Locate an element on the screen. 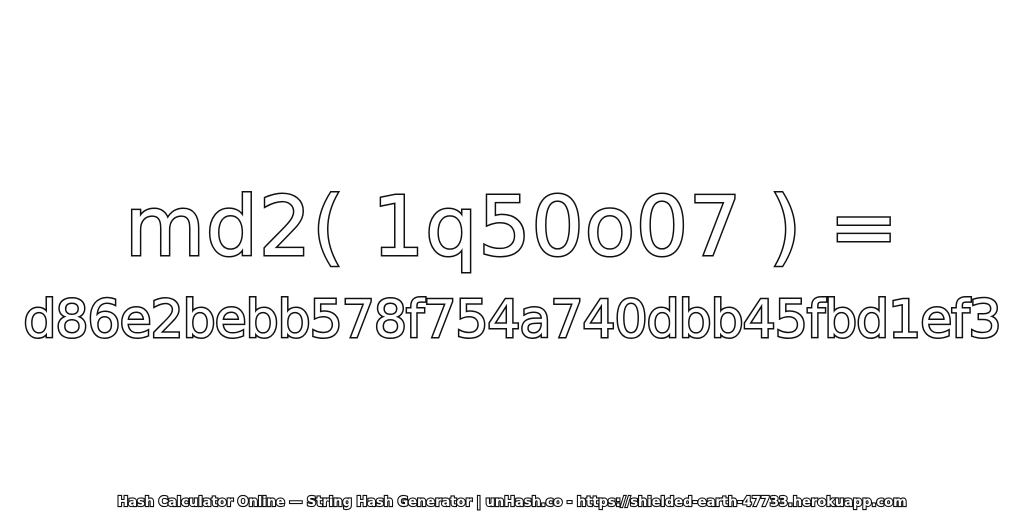 This screenshot has height=512, width=1024. hash-digest: d86e2bebb578f754a740dbb45fbd1ef3 is located at coordinates (512, 320).